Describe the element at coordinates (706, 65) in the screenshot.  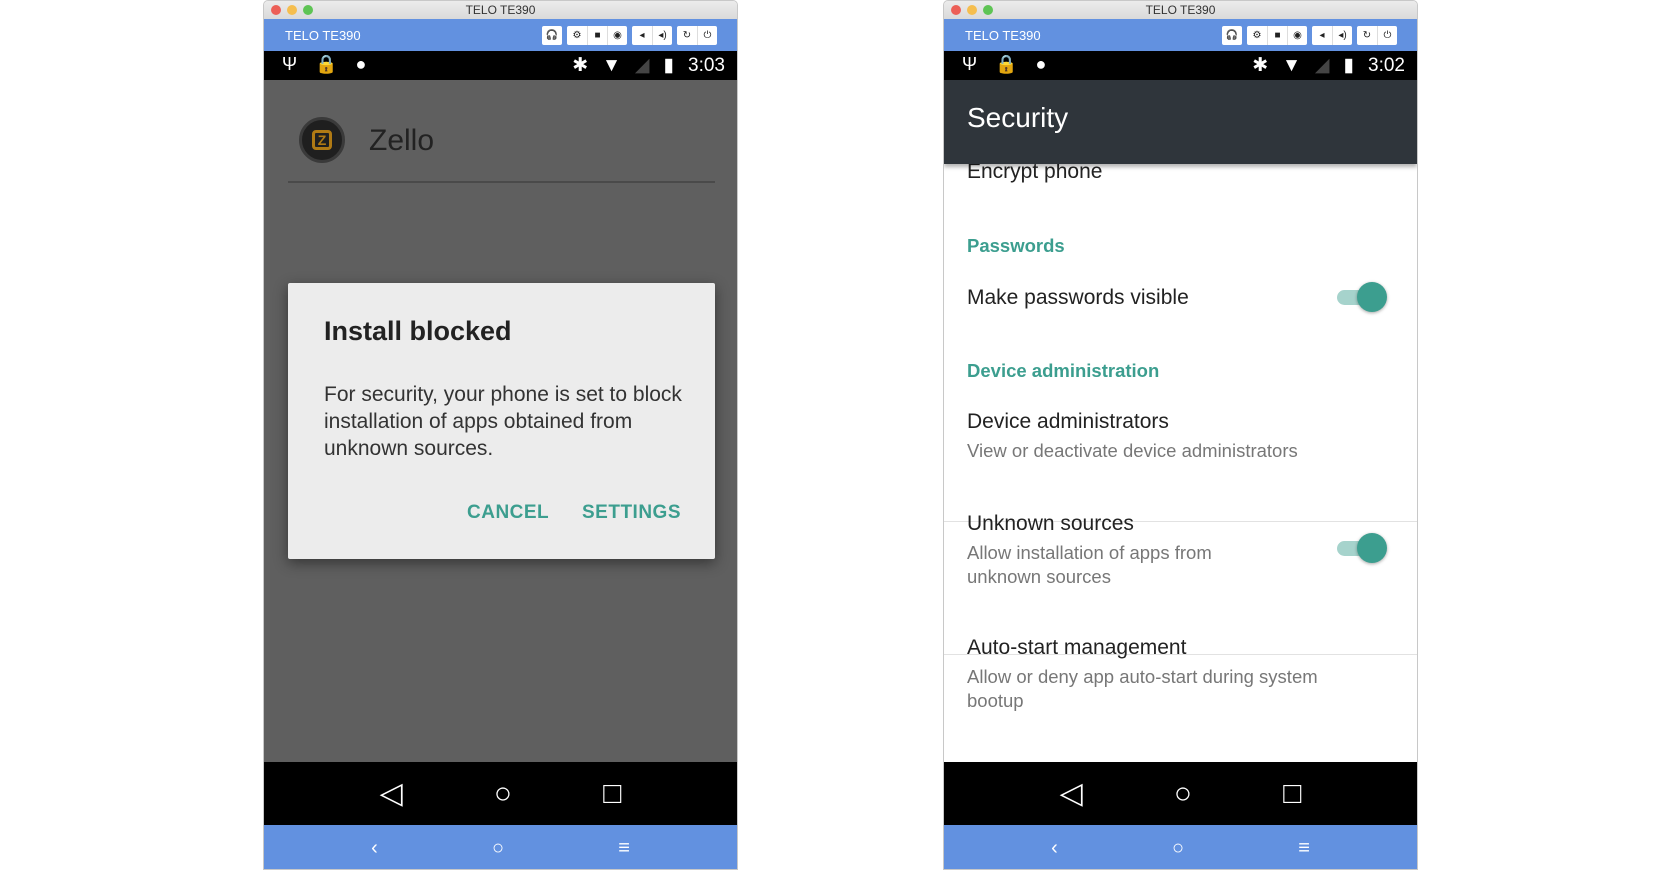
I see `clock: 3:03` at that location.